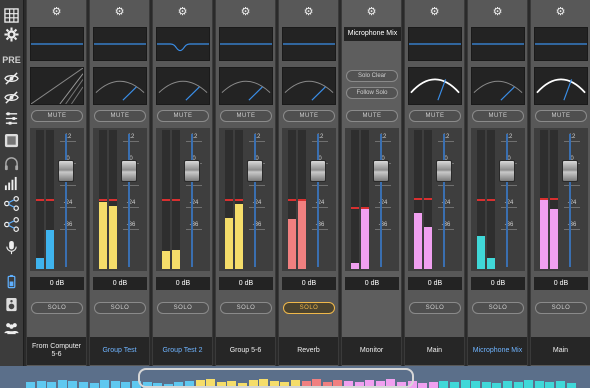 This screenshot has height=388, width=590. Describe the element at coordinates (103, 199) in the screenshot. I see `peak-marker` at that location.